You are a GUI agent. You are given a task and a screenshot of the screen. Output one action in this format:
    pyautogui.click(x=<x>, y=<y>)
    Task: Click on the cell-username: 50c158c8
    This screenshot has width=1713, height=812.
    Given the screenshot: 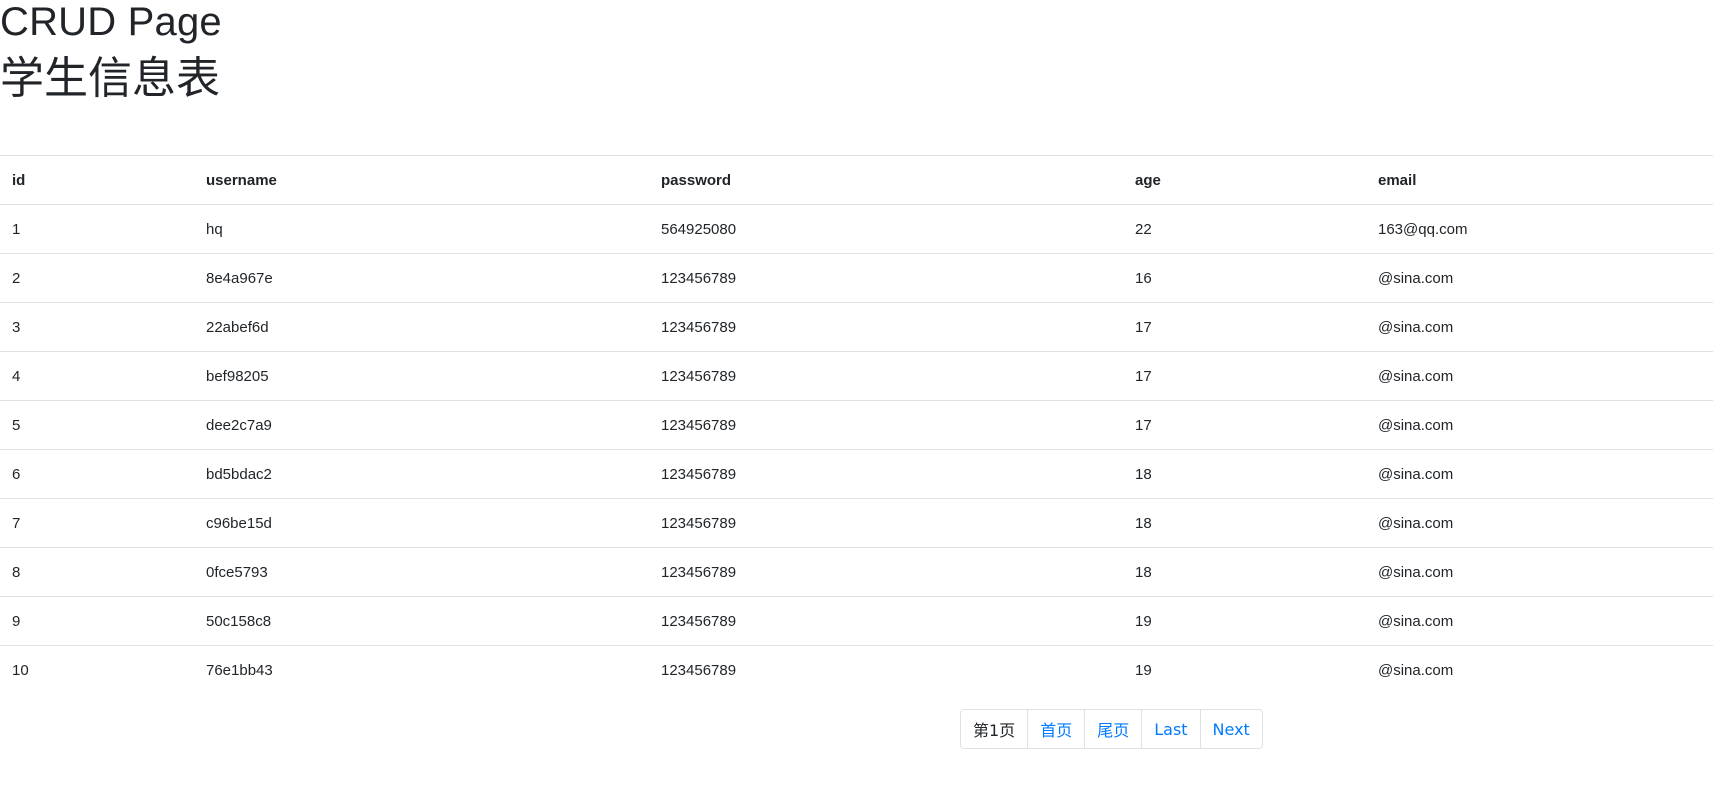 What is the action you would take?
    pyautogui.click(x=421, y=621)
    